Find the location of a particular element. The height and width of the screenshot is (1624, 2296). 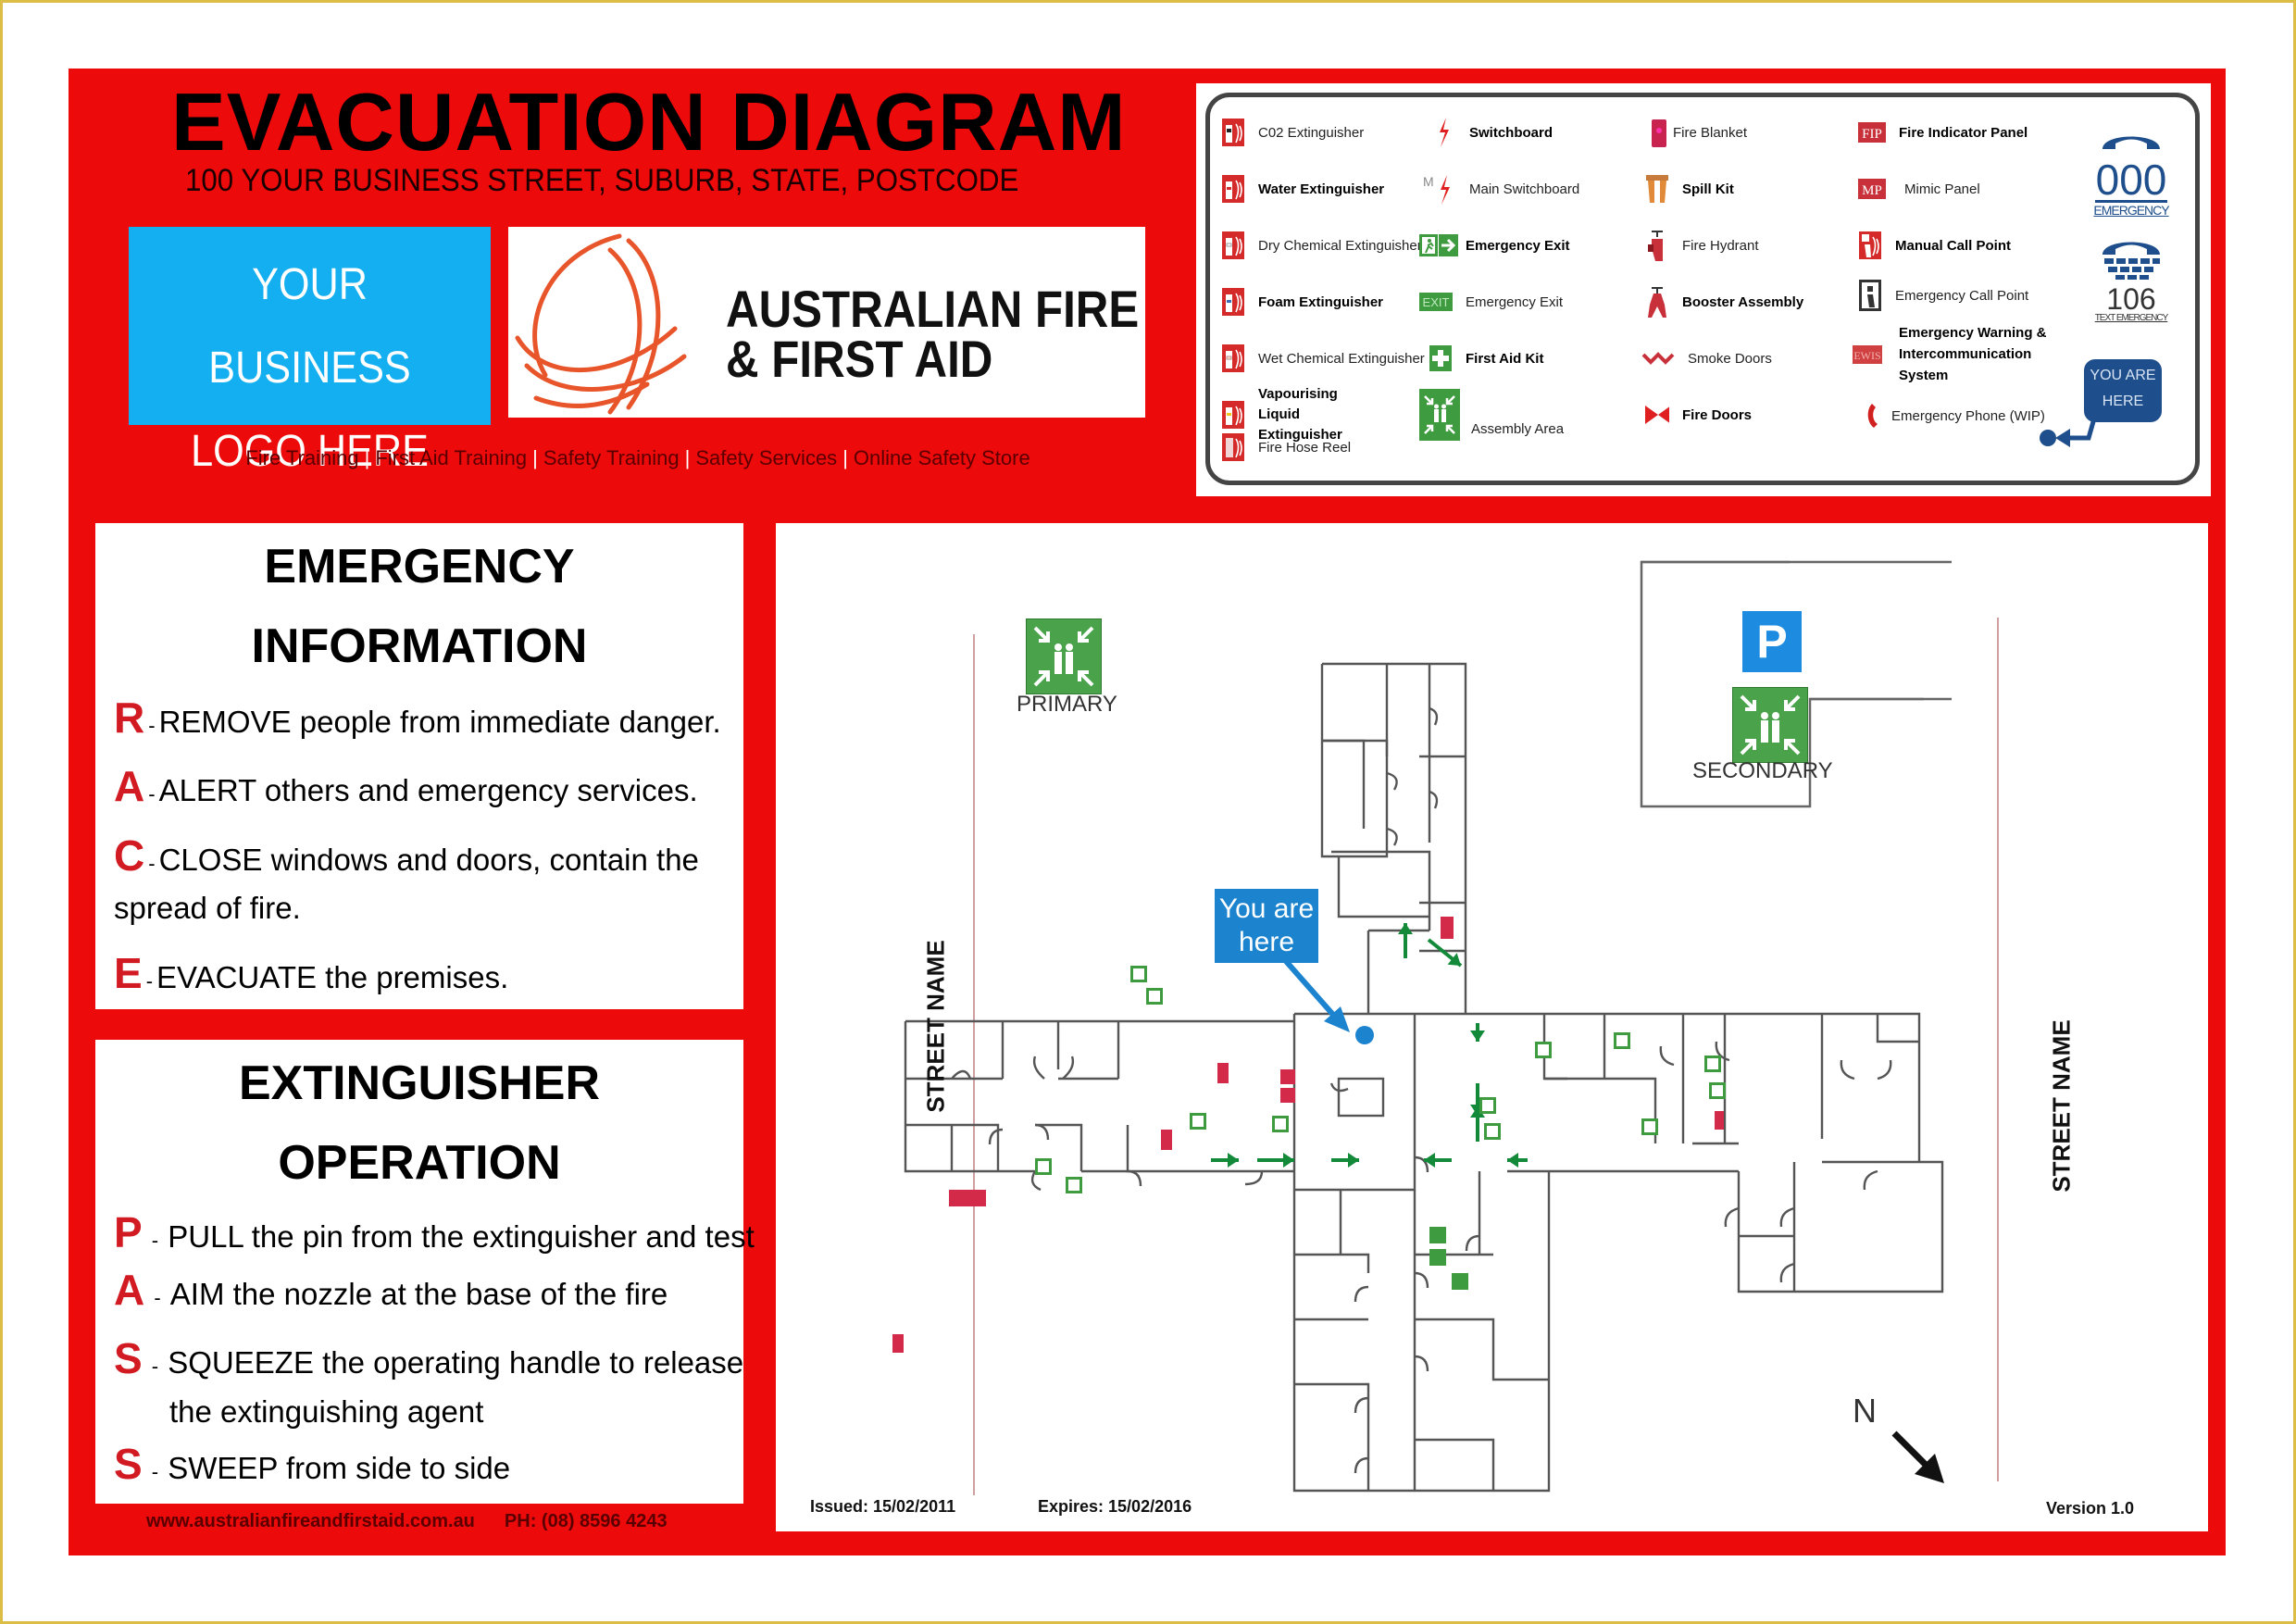

ewis-icon: EWIS is located at coordinates (1867, 354).